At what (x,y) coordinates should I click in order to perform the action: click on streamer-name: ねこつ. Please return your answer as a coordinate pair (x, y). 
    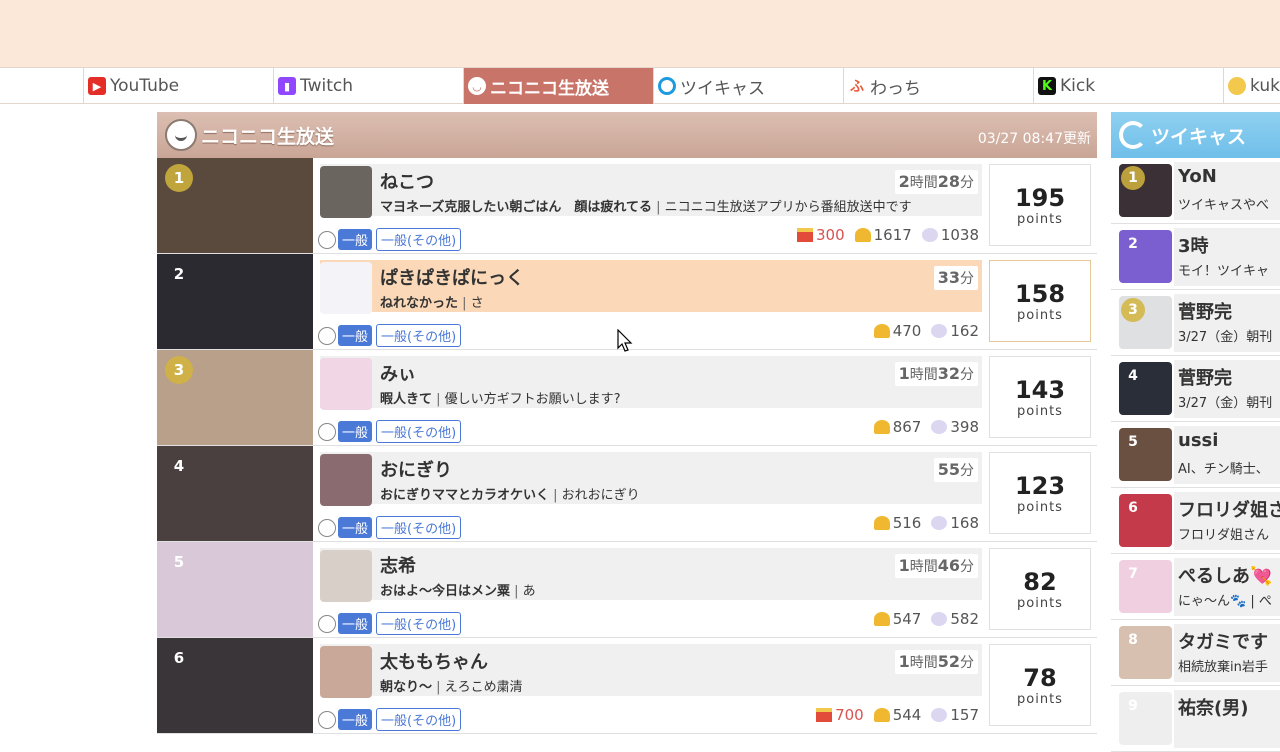
    Looking at the image, I should click on (407, 181).